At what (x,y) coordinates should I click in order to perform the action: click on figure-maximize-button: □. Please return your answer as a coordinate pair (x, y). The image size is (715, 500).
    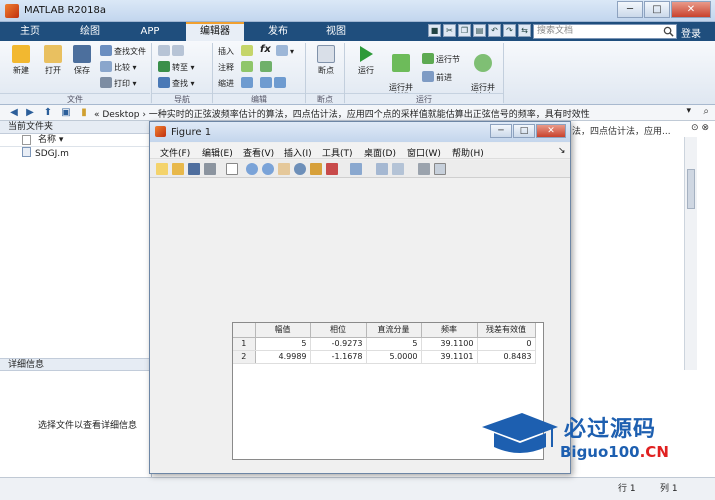
    Looking at the image, I should click on (524, 131).